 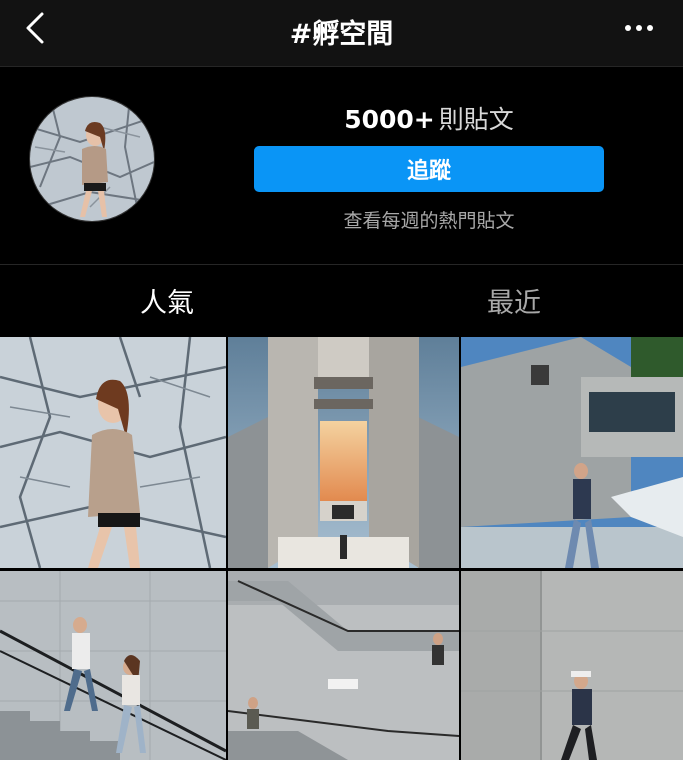 What do you see at coordinates (514, 300) in the screenshot?
I see `tab-recent: 最近` at bounding box center [514, 300].